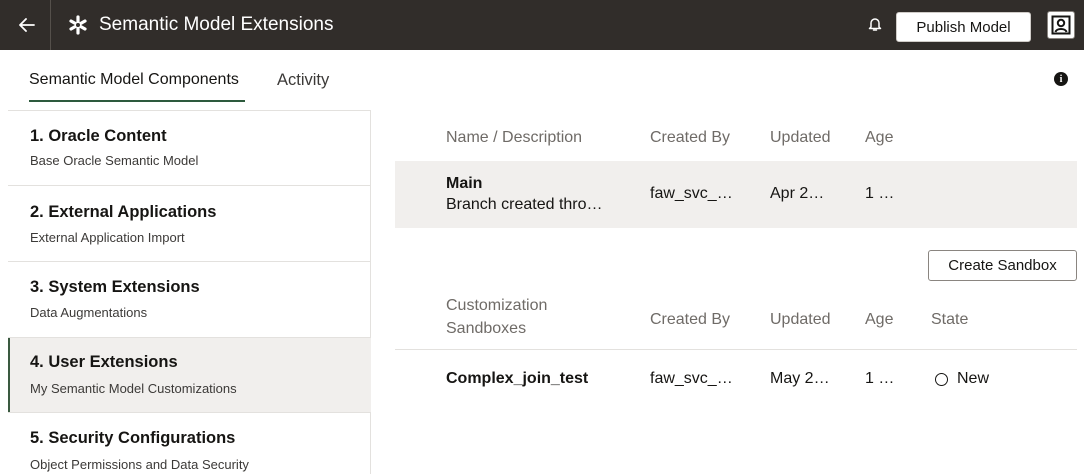 This screenshot has height=474, width=1084. I want to click on sidebar-item-subtitle: External Application Import, so click(107, 237).